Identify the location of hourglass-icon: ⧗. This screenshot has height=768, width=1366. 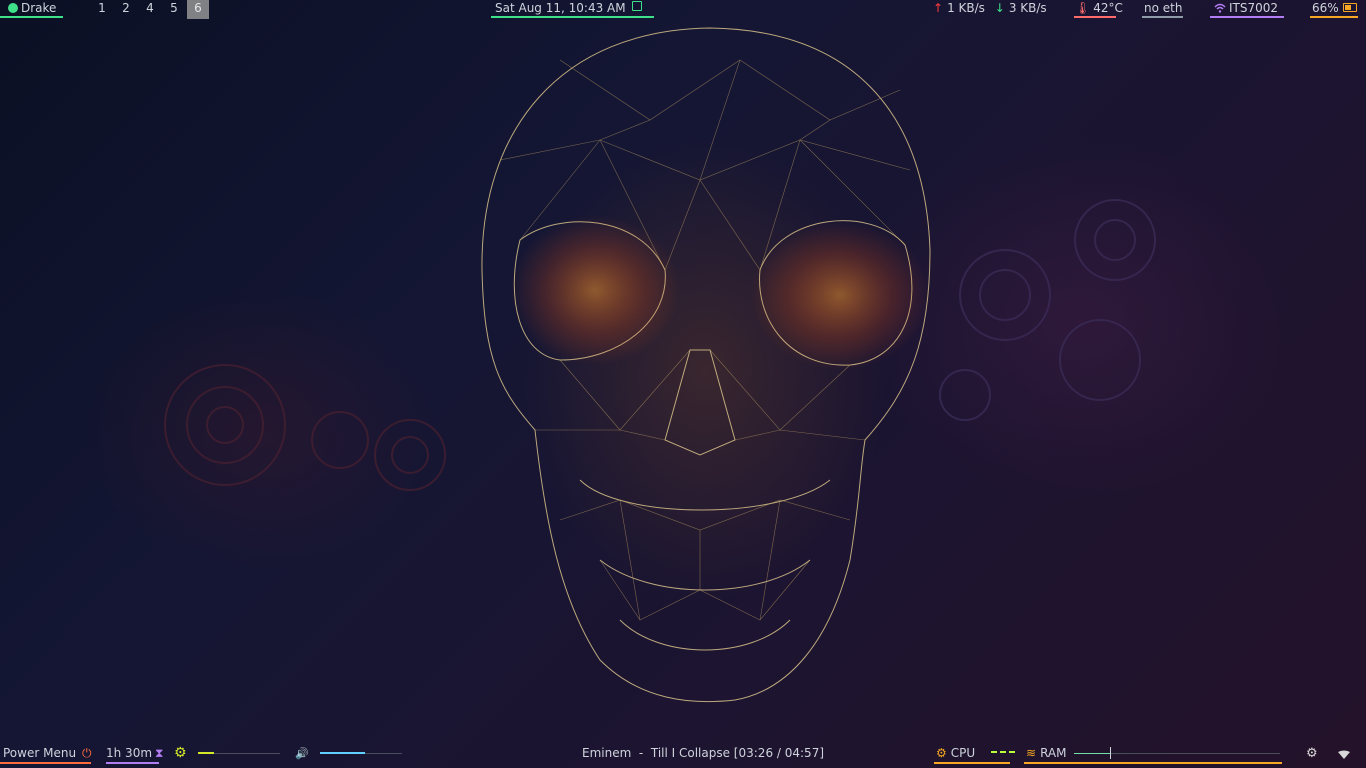
(159, 753).